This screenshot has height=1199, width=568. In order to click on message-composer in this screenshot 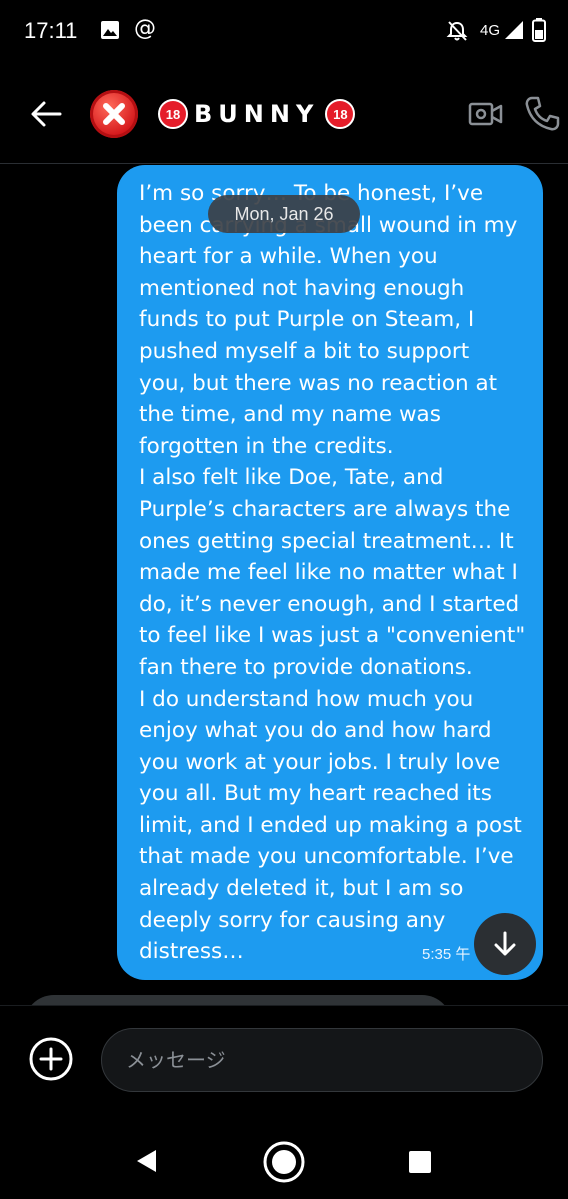, I will do `click(284, 1057)`.